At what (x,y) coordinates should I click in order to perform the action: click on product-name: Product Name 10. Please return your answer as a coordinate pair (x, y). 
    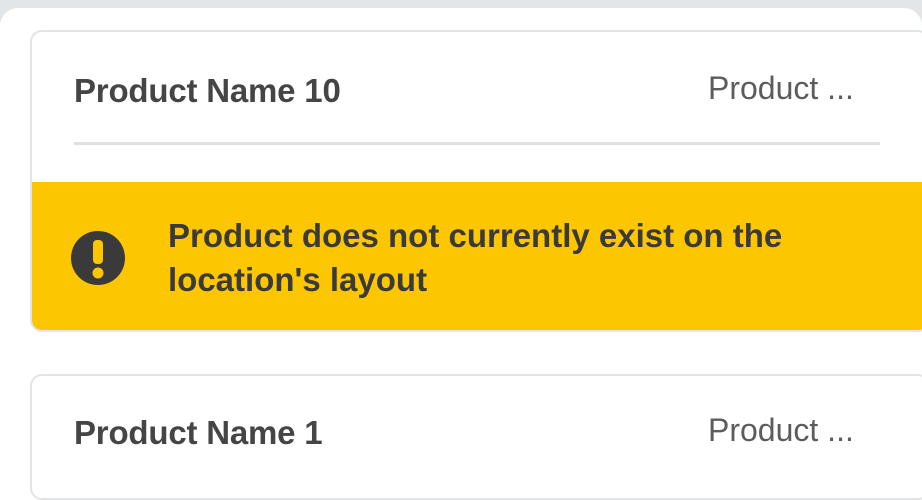
    Looking at the image, I should click on (207, 90).